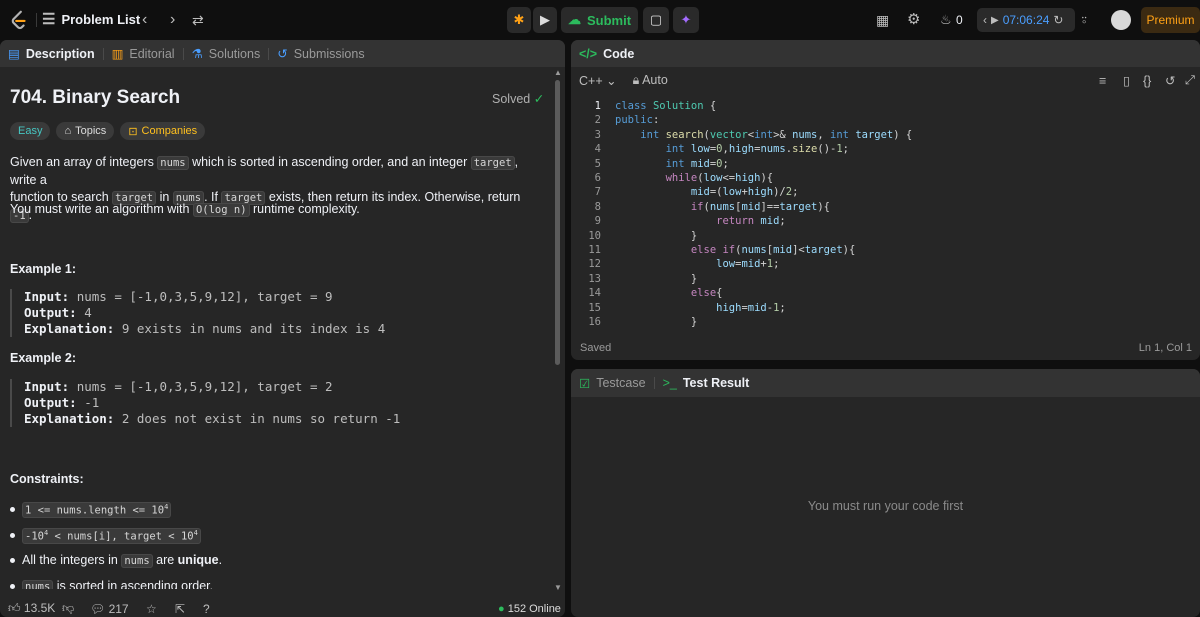 The width and height of the screenshot is (1200, 617). Describe the element at coordinates (585, 383) in the screenshot. I see `checkbox-icon: ☑` at that location.